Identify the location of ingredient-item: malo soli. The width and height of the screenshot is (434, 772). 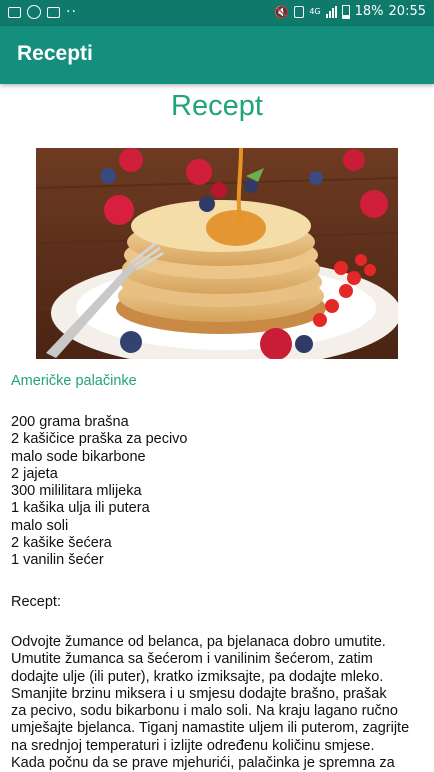
(40, 525).